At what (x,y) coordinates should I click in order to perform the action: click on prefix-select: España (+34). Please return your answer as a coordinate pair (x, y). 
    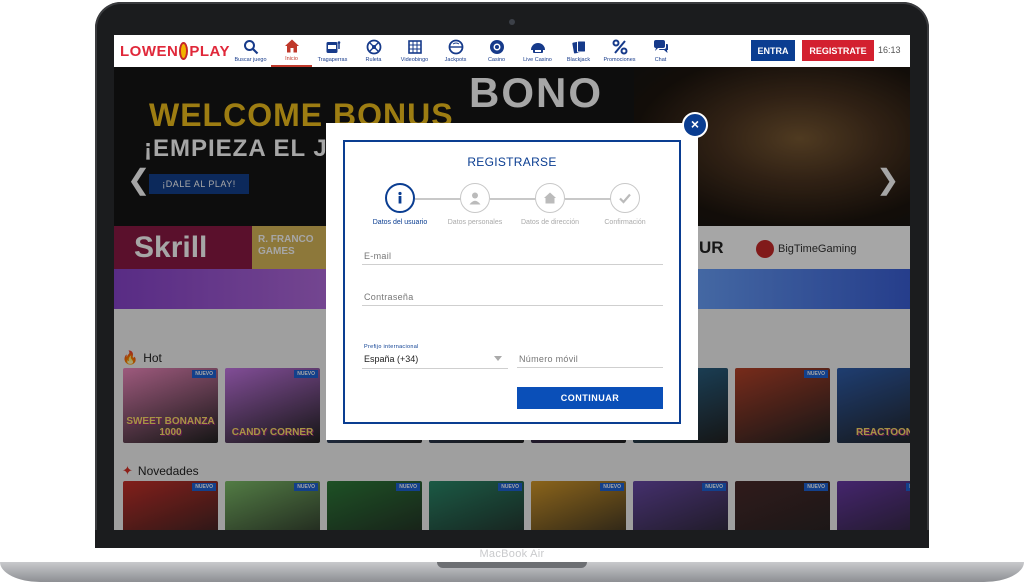
    Looking at the image, I should click on (435, 360).